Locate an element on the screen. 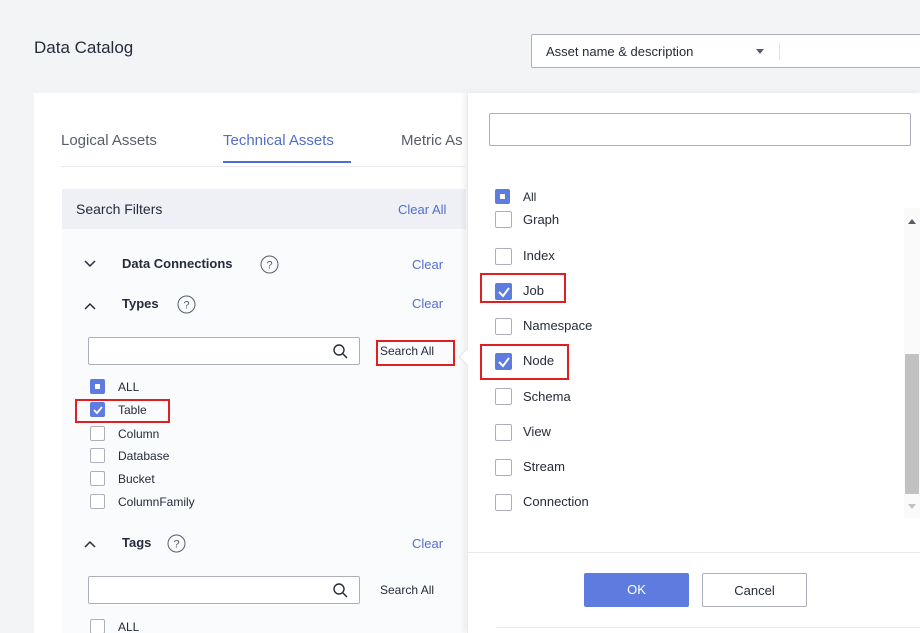  ok-button-label: OK is located at coordinates (636, 589).